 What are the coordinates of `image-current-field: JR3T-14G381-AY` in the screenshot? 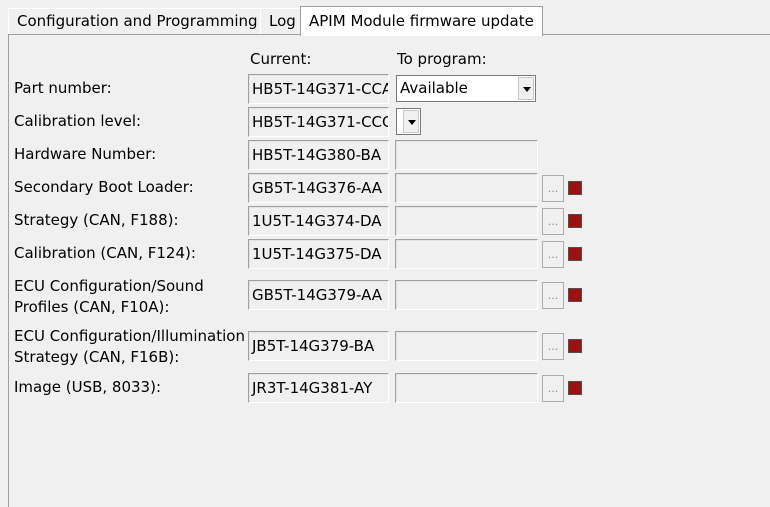 It's located at (318, 388).